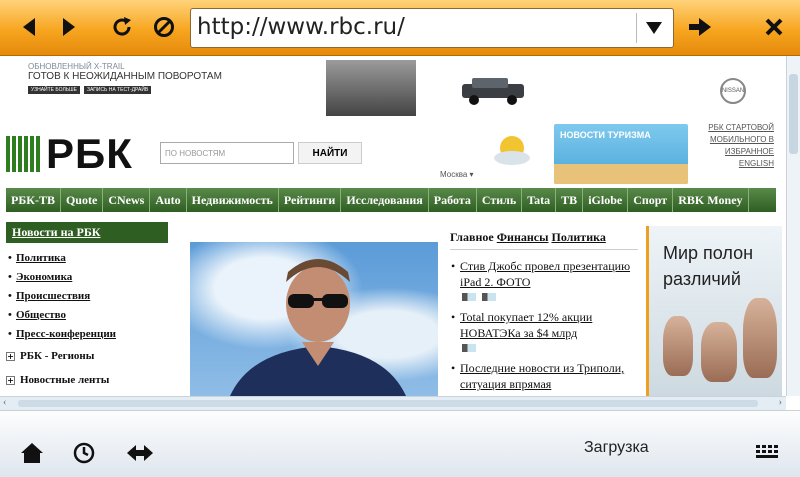  What do you see at coordinates (711, 200) in the screenshot?
I see `nav-rbk-money: RBK Money` at bounding box center [711, 200].